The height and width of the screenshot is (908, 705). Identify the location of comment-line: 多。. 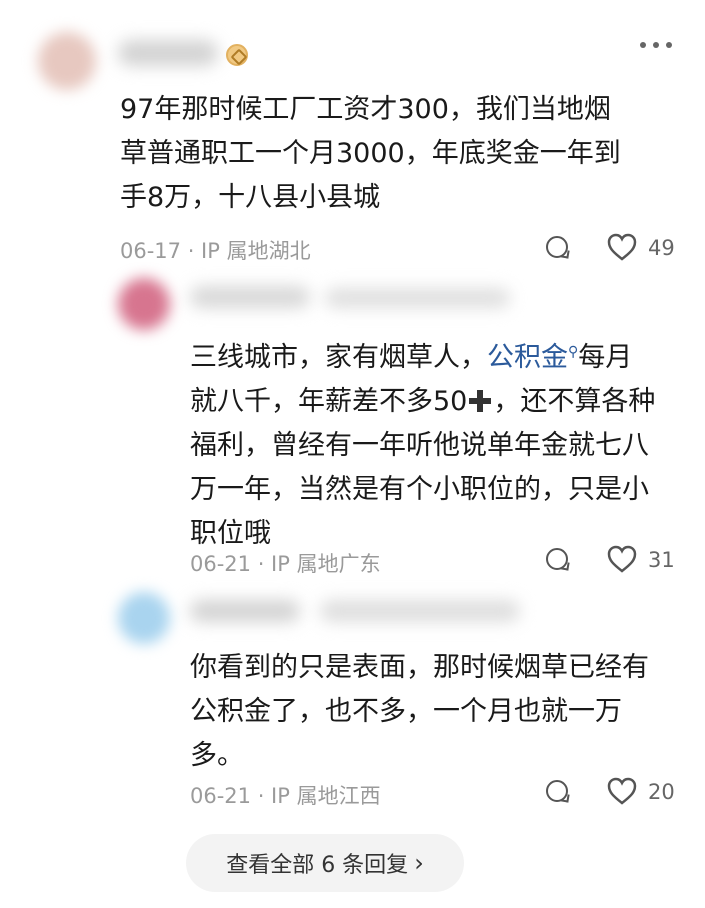
(217, 755).